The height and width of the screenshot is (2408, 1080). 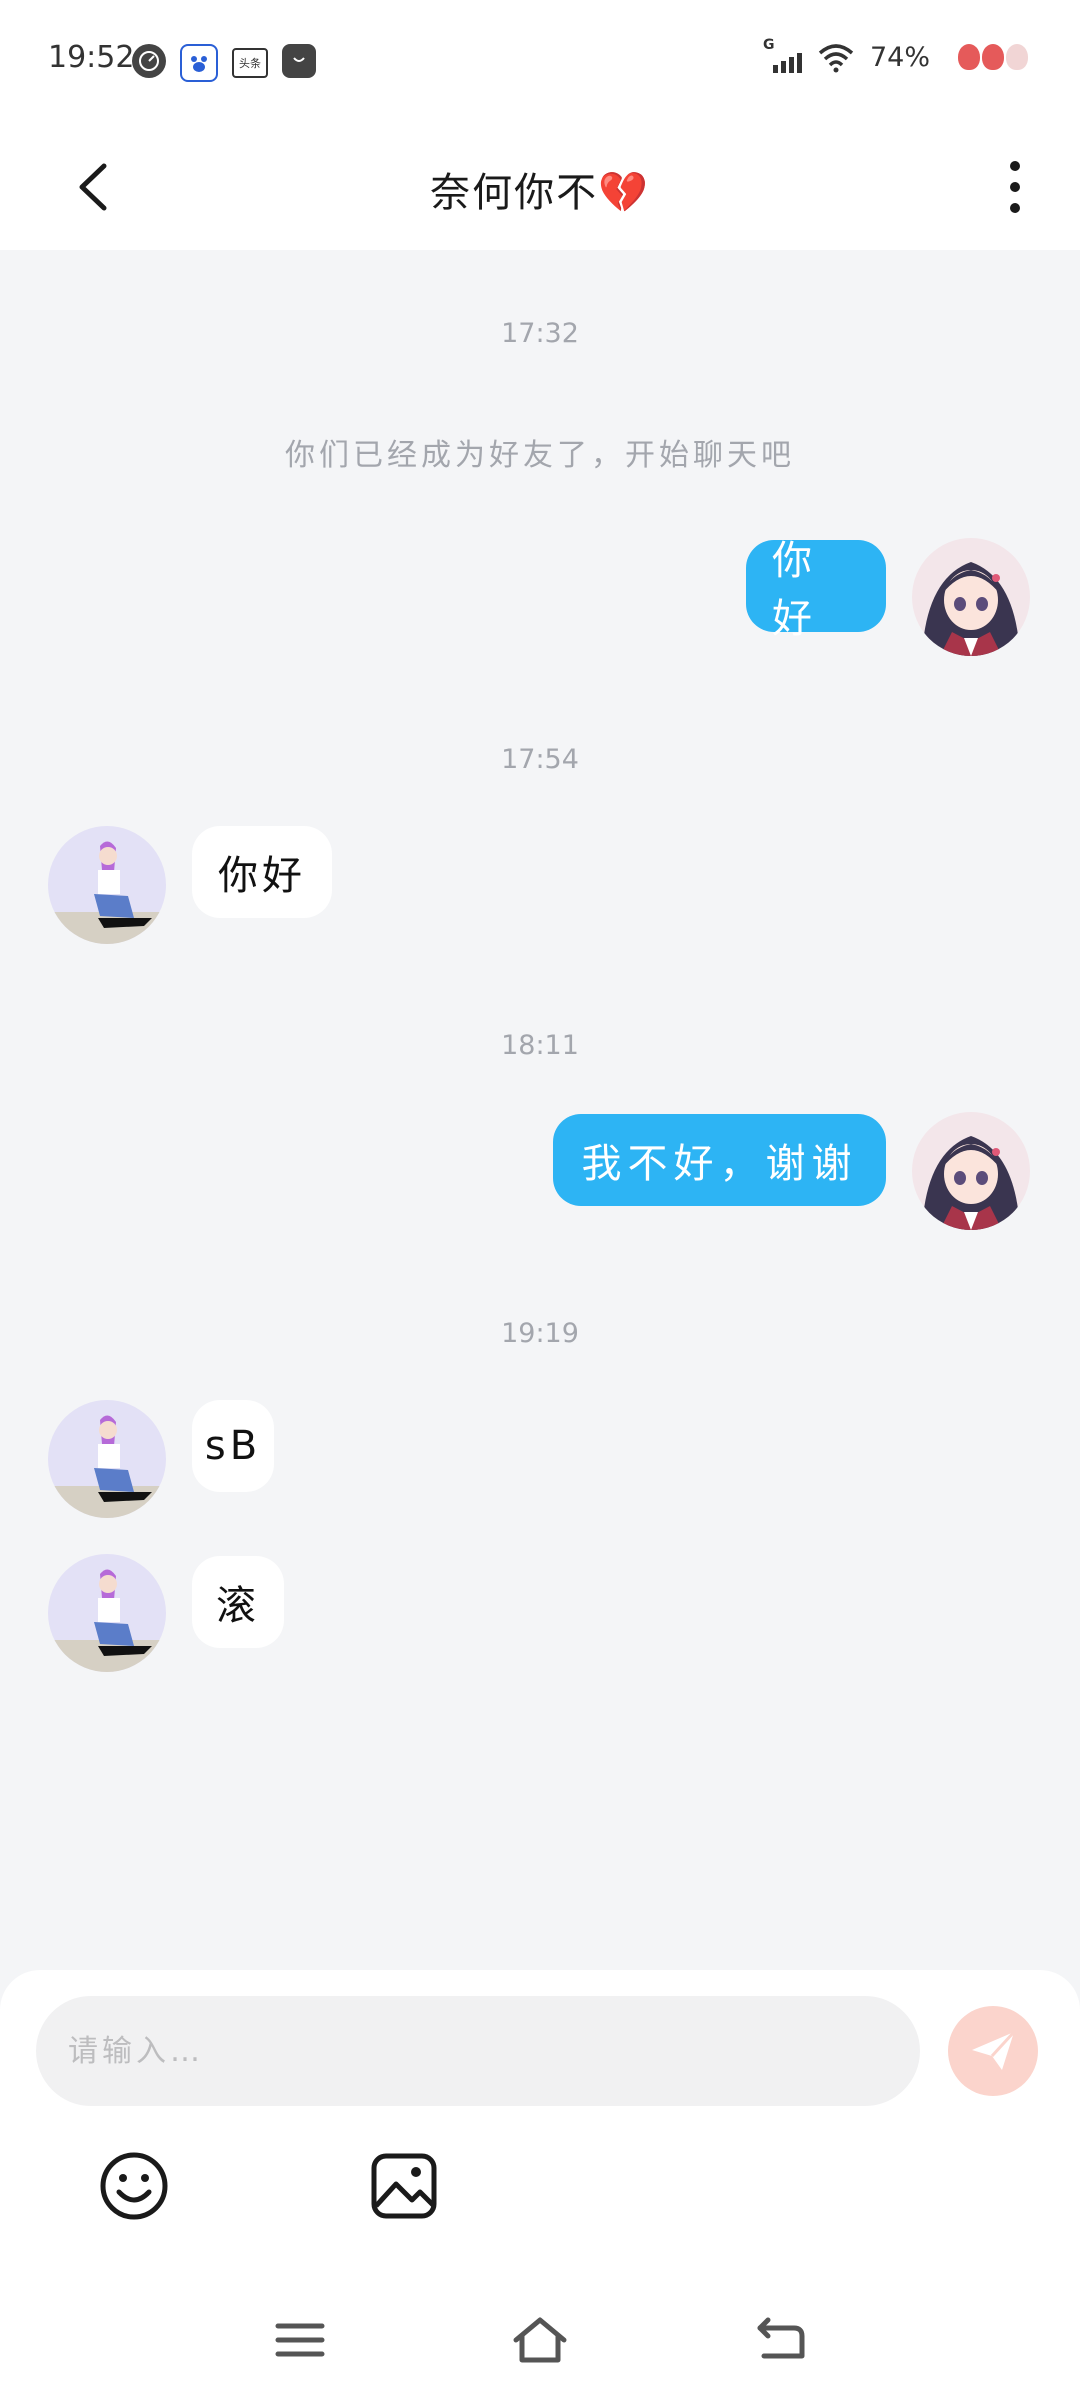 I want to click on system-nav-bar, so click(x=540, y=2345).